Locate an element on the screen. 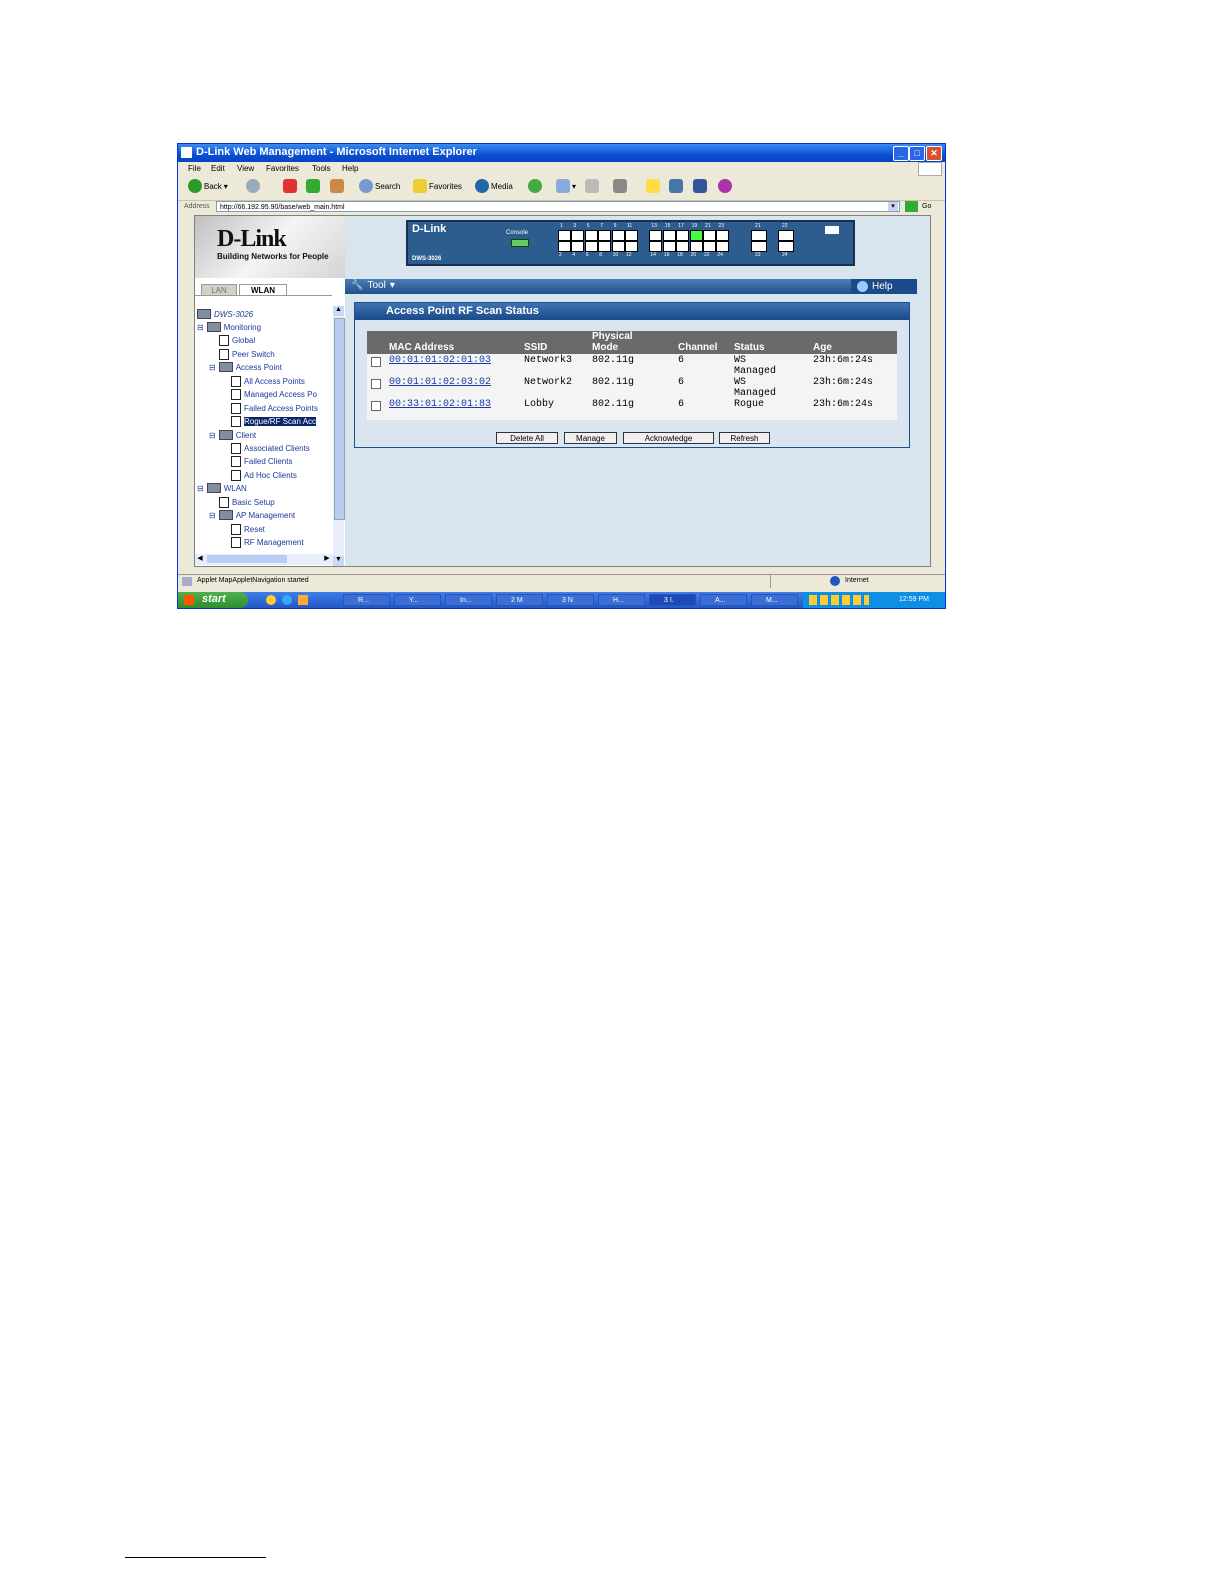  ie-quicklaunch-icon is located at coordinates (287, 600).